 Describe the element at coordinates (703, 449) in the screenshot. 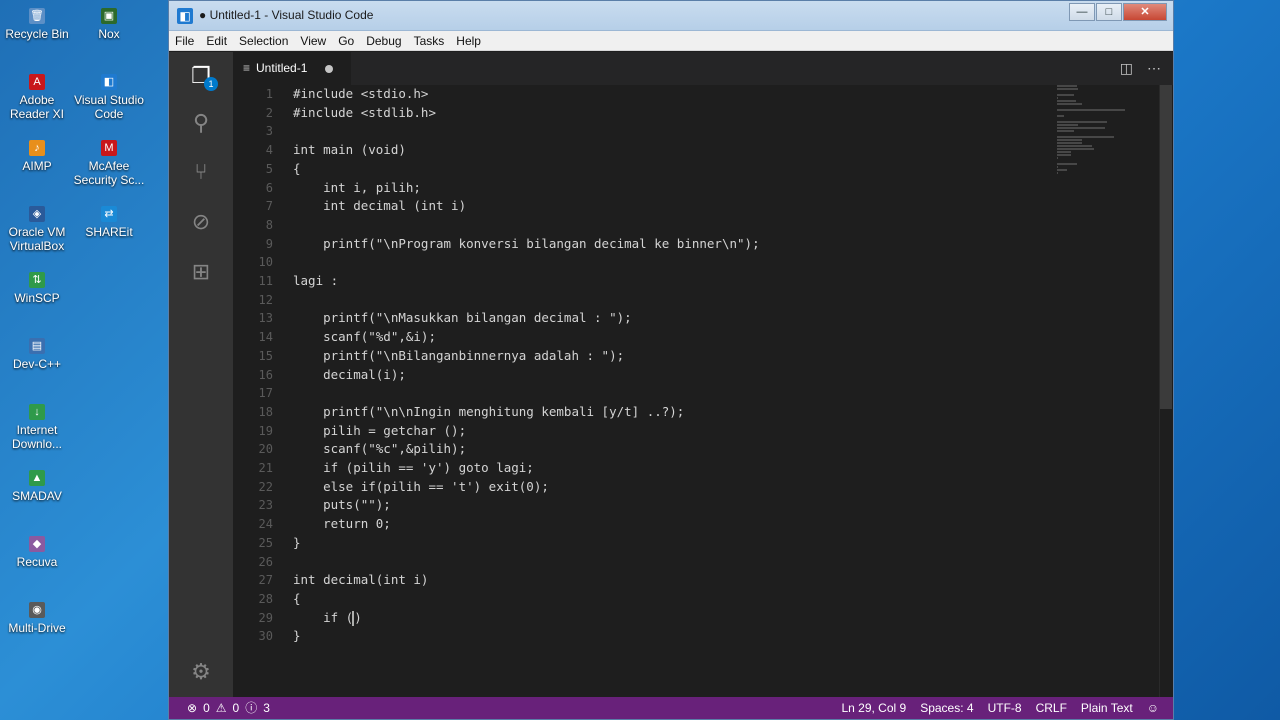

I see `code-line: 20 scanf("%c",&pilih);` at that location.